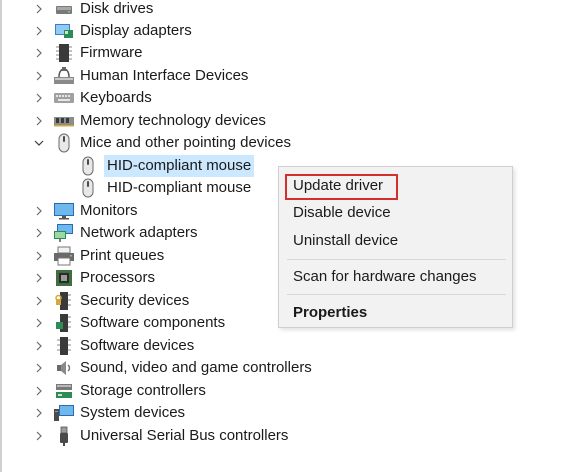 This screenshot has width=575, height=472. I want to click on menu-item-disable-device: Disable device, so click(342, 213).